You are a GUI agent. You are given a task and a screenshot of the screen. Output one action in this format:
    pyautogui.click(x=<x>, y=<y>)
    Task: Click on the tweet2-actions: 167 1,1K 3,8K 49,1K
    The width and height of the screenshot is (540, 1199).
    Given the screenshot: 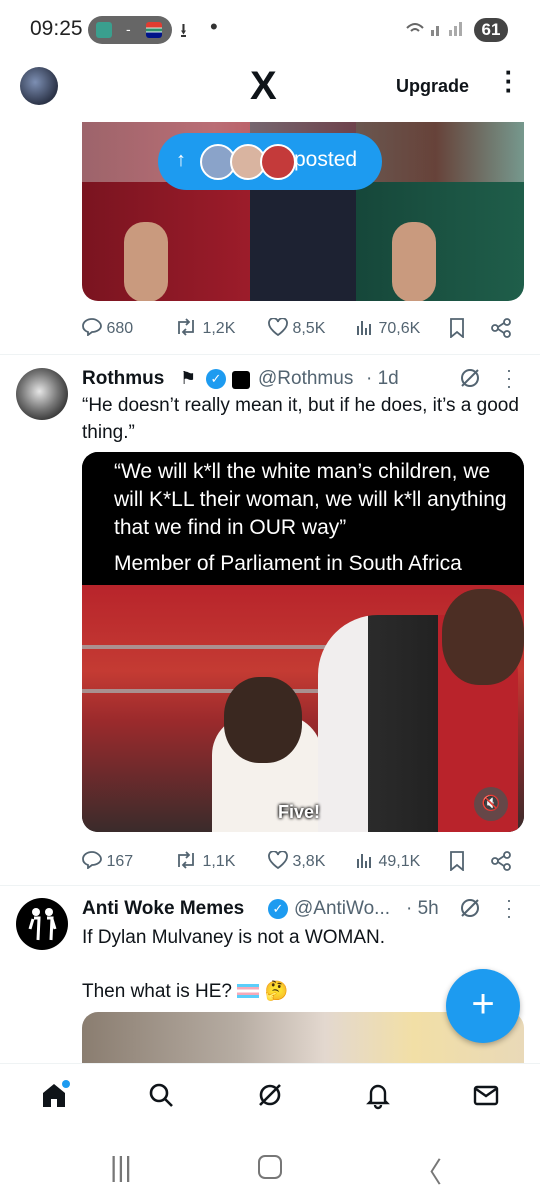 What is the action you would take?
    pyautogui.click(x=302, y=860)
    